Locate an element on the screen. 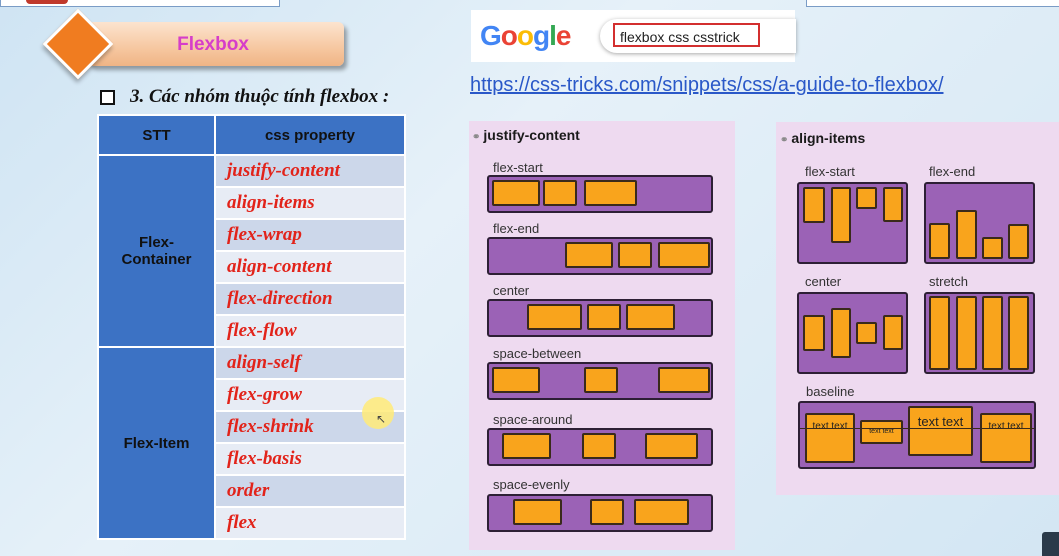 This screenshot has width=1059, height=556. align-label: baseline is located at coordinates (830, 391).